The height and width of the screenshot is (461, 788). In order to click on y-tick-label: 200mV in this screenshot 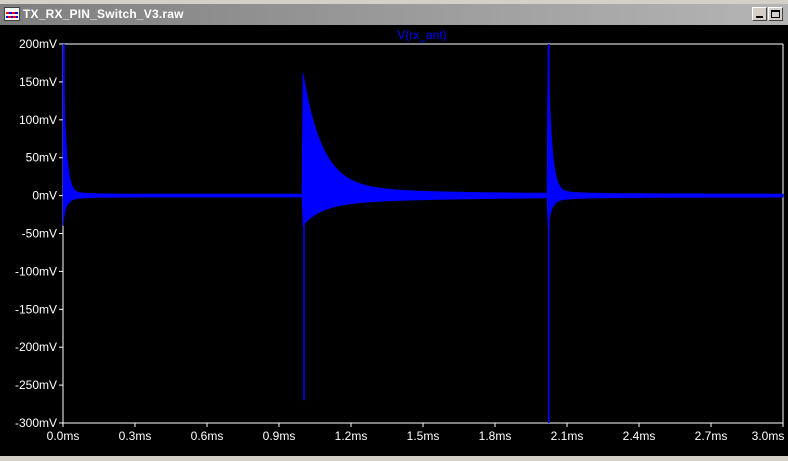, I will do `click(38, 44)`.